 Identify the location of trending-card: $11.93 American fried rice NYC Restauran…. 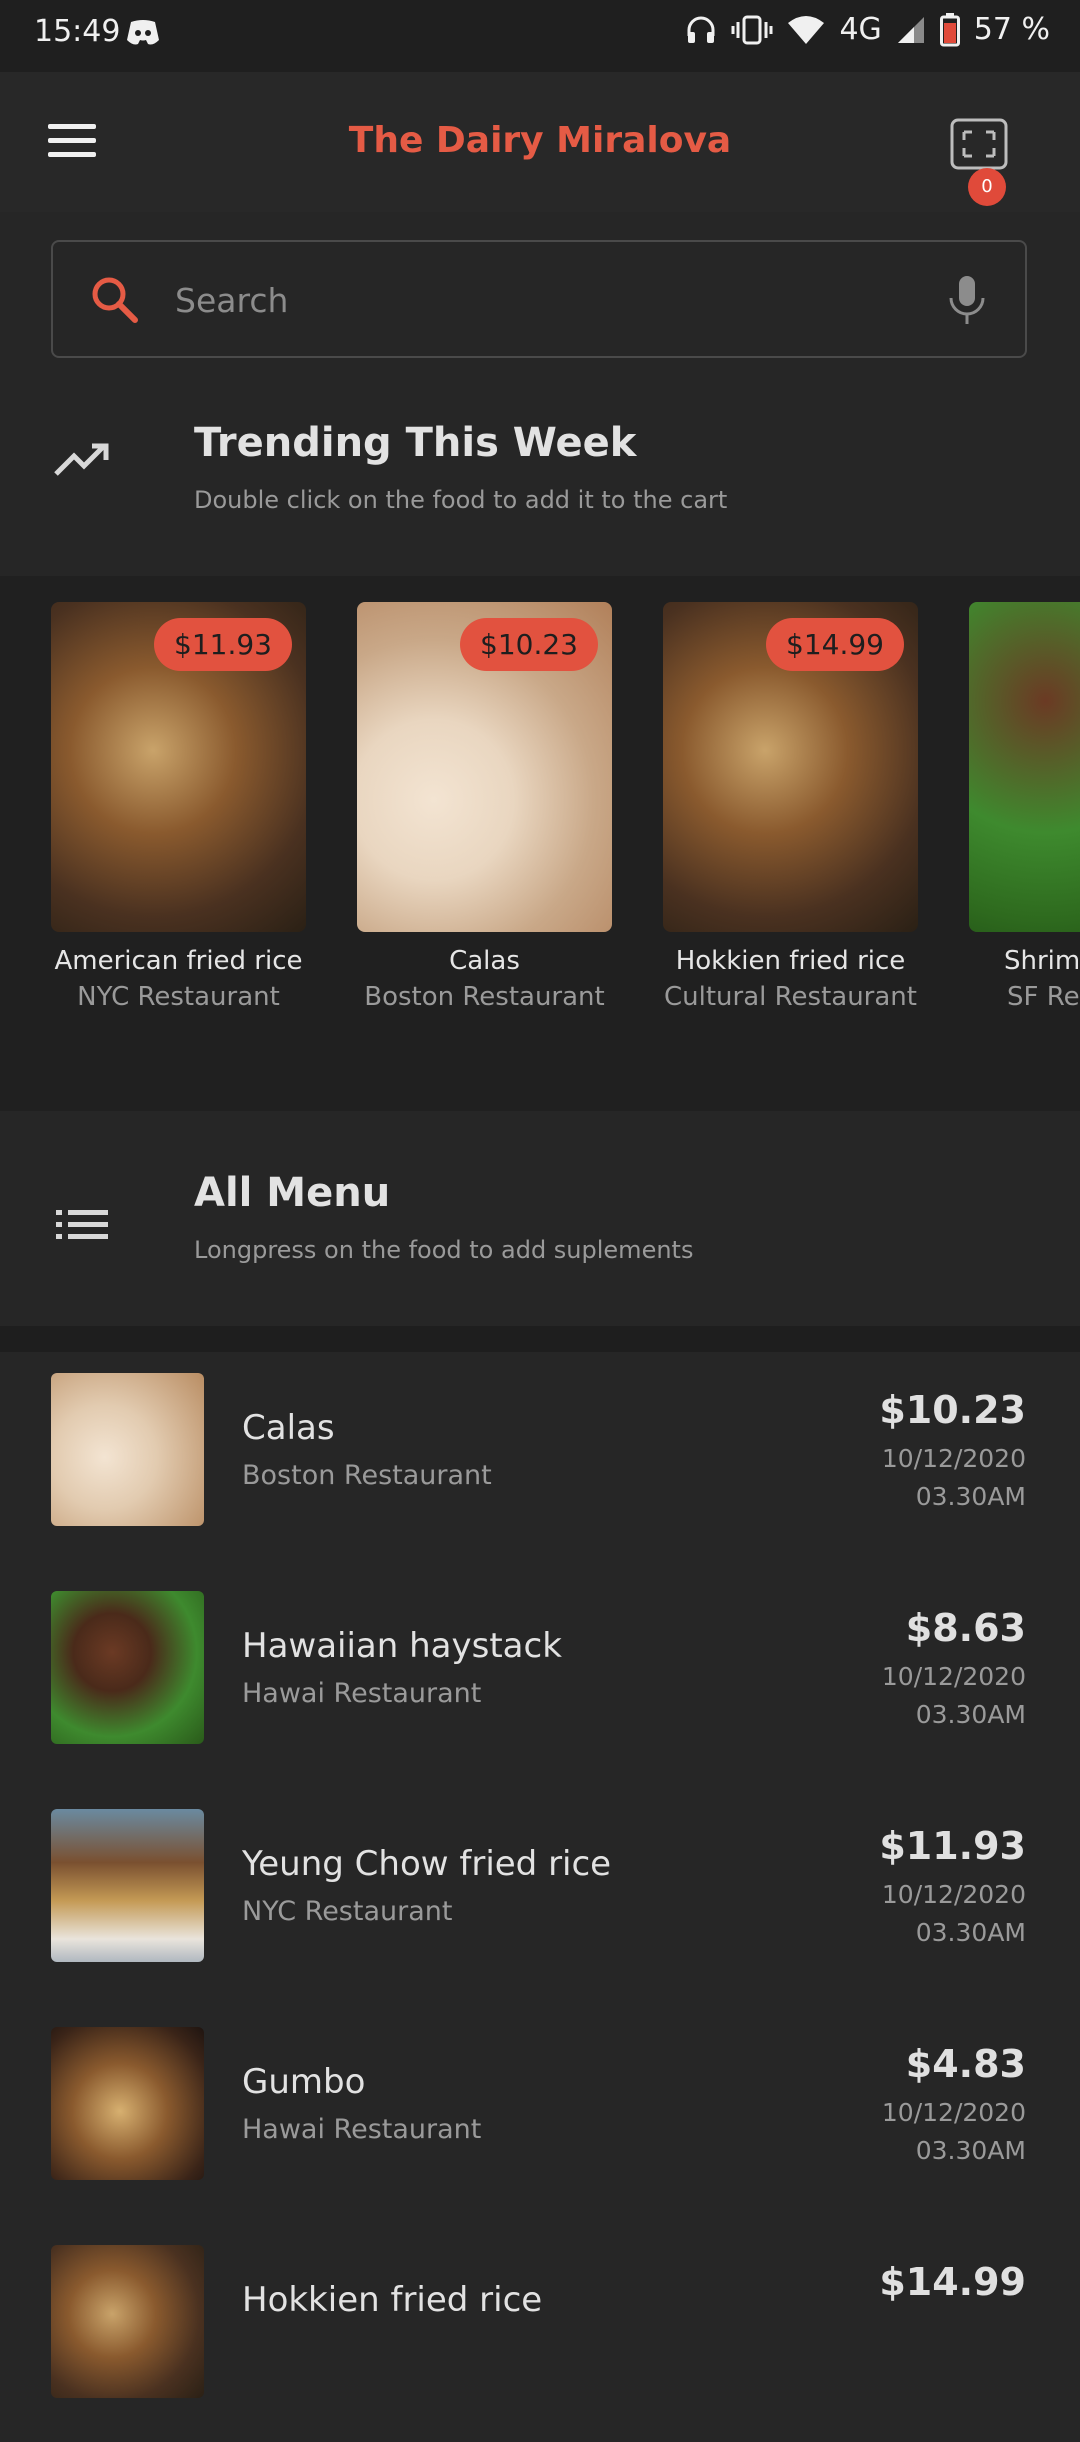
(178, 807).